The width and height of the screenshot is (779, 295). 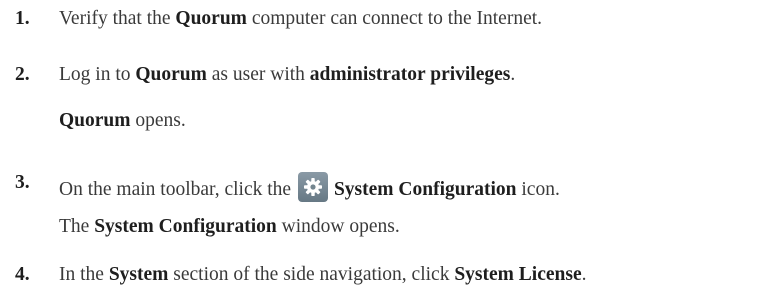 I want to click on instruction-text: In the, so click(x=84, y=274).